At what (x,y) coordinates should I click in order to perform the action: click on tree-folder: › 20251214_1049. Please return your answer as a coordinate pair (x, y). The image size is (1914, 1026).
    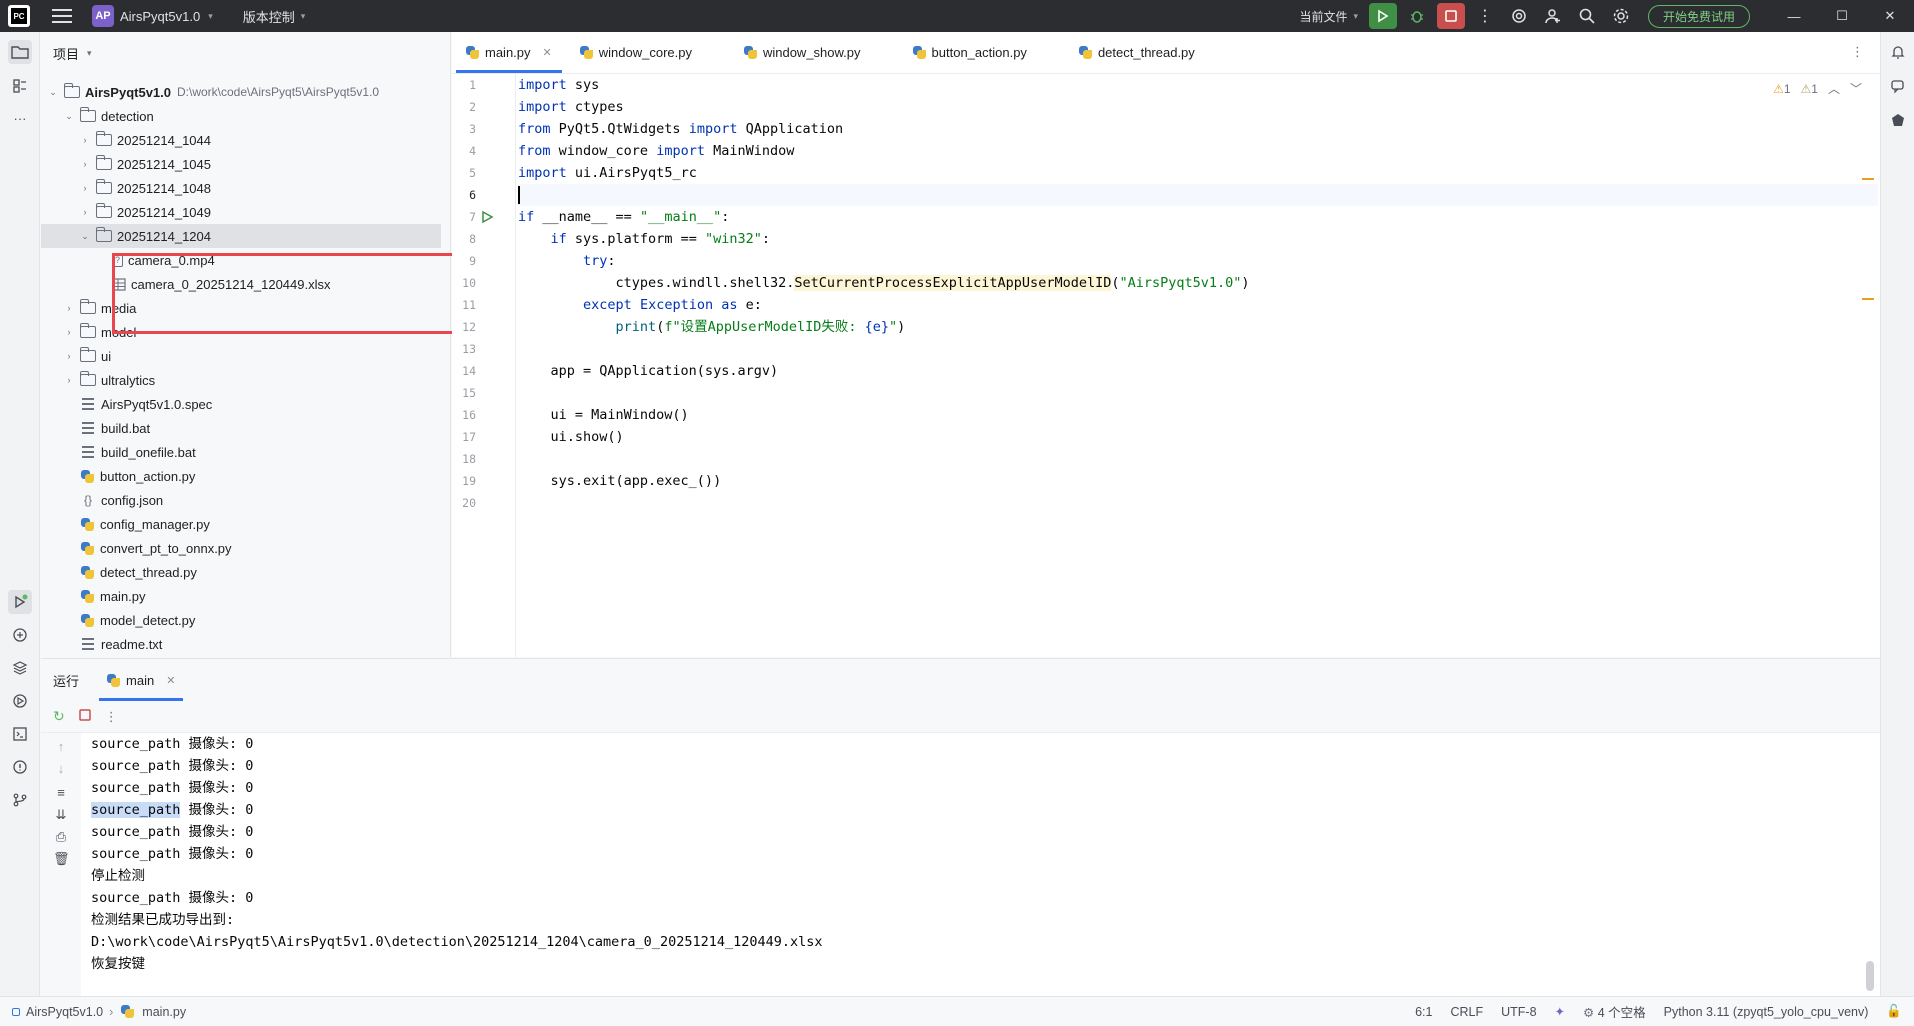
    Looking at the image, I should click on (241, 212).